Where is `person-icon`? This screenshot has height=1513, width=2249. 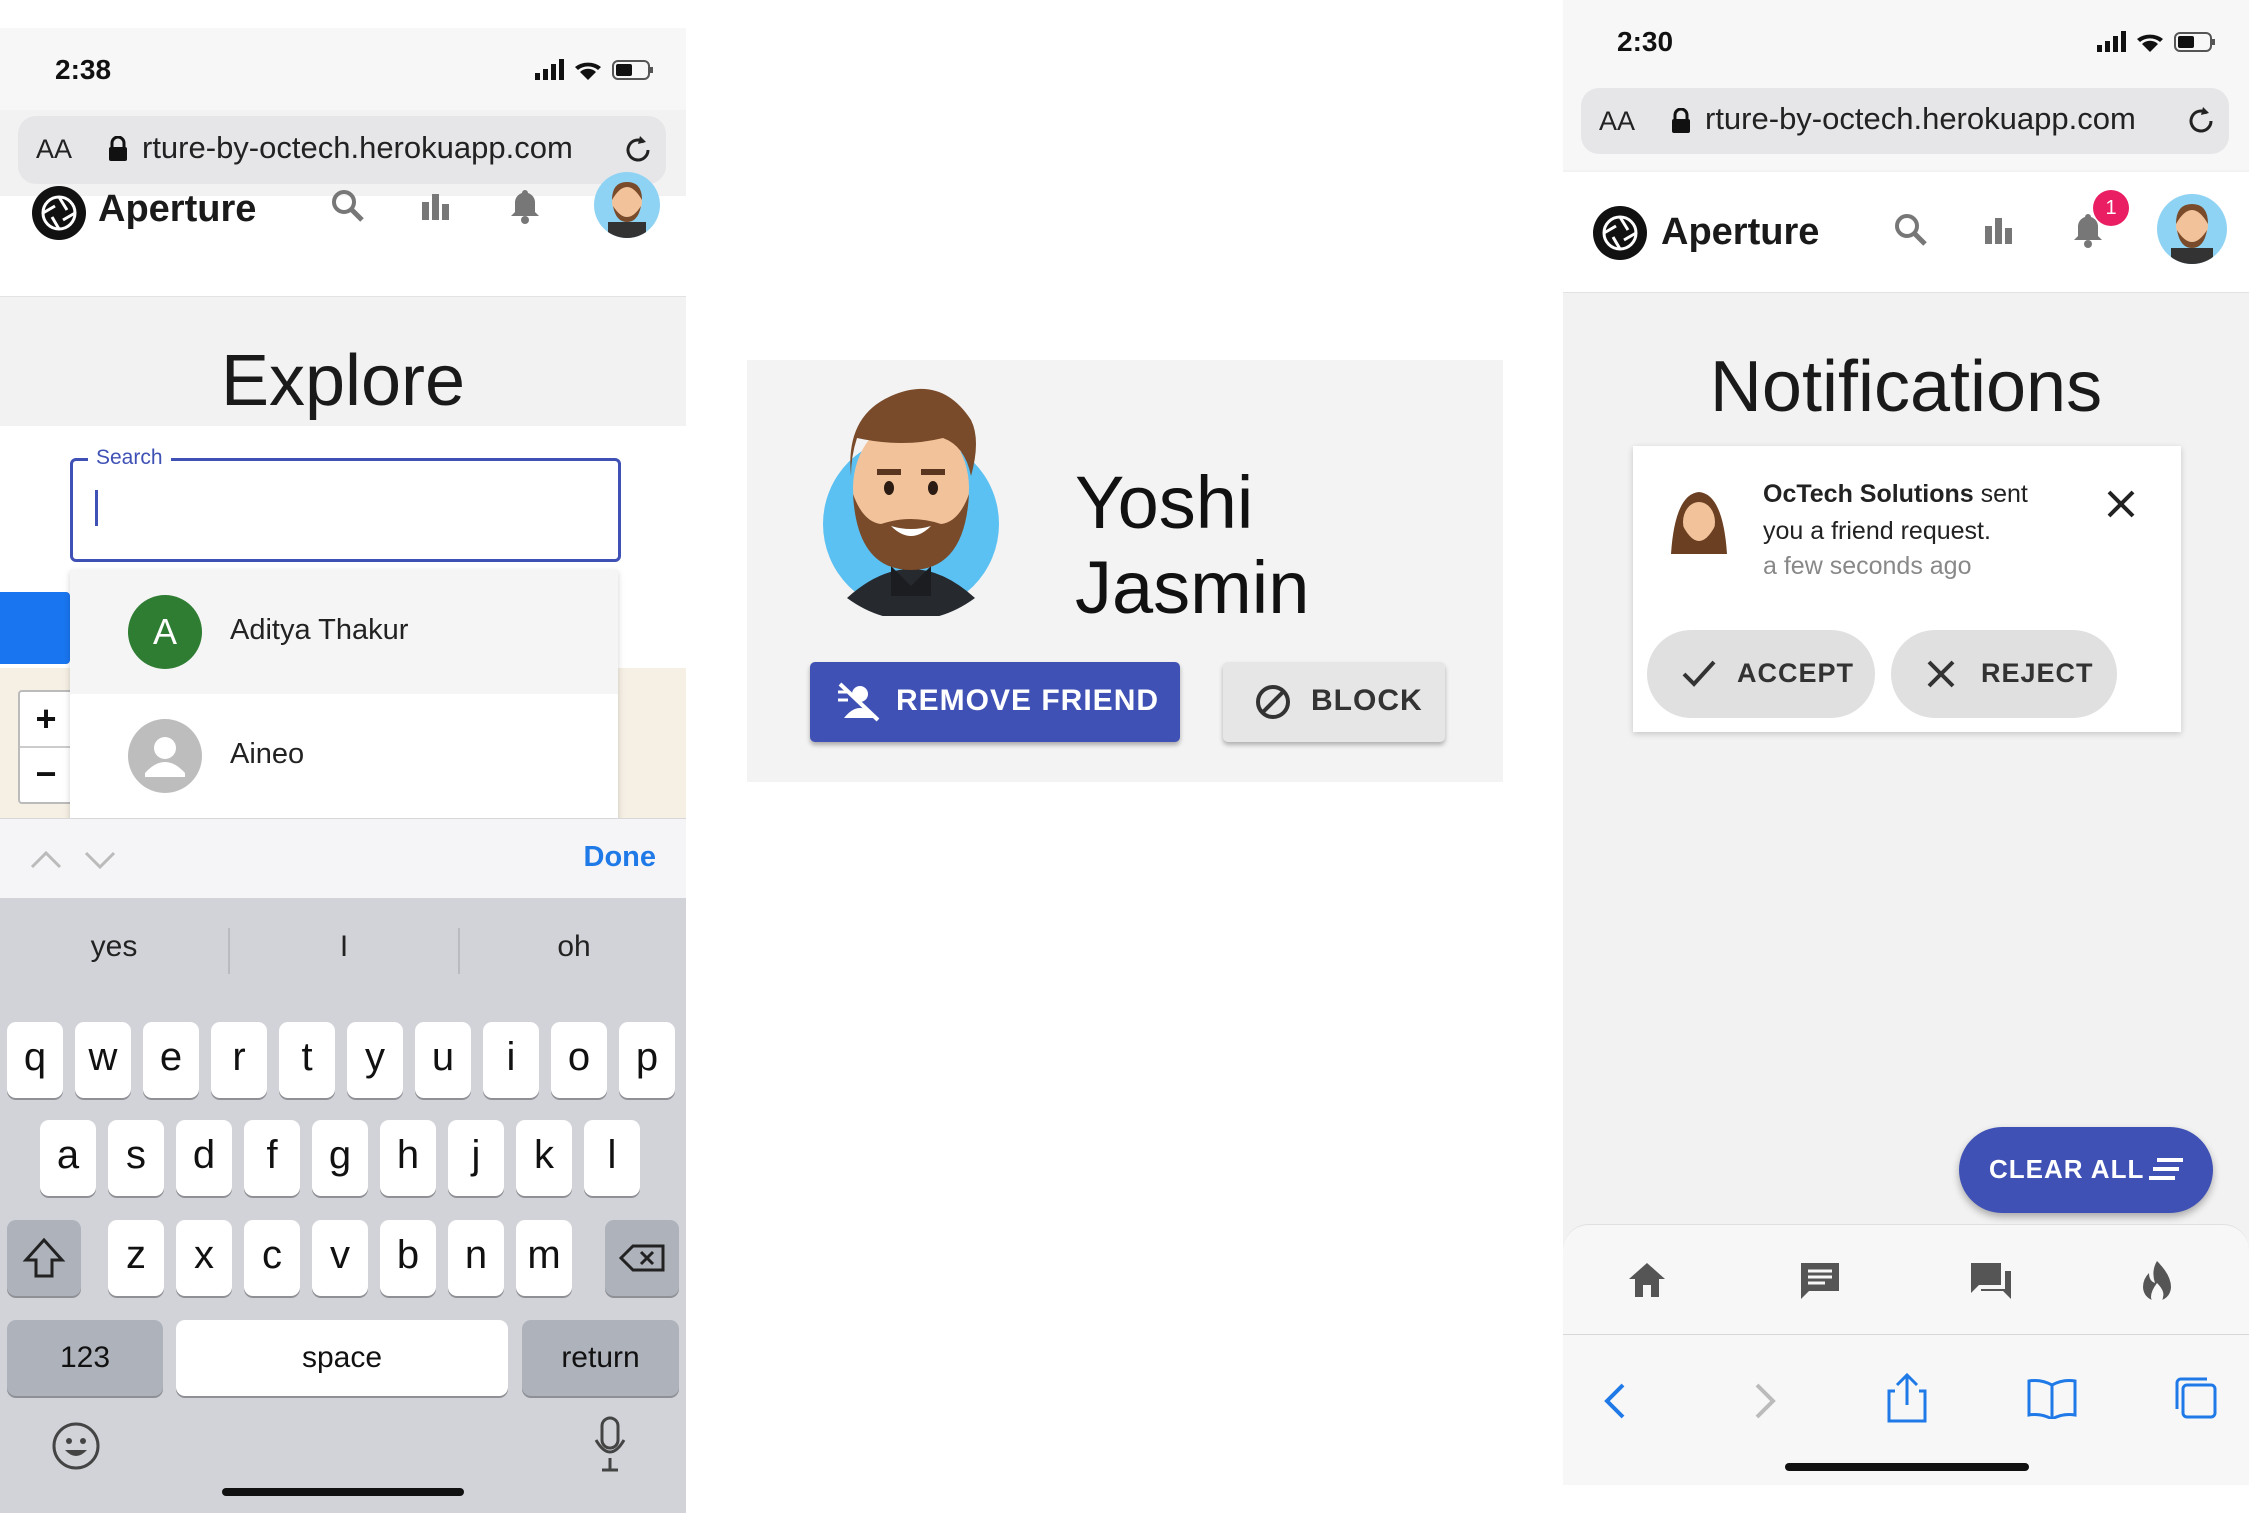 person-icon is located at coordinates (165, 757).